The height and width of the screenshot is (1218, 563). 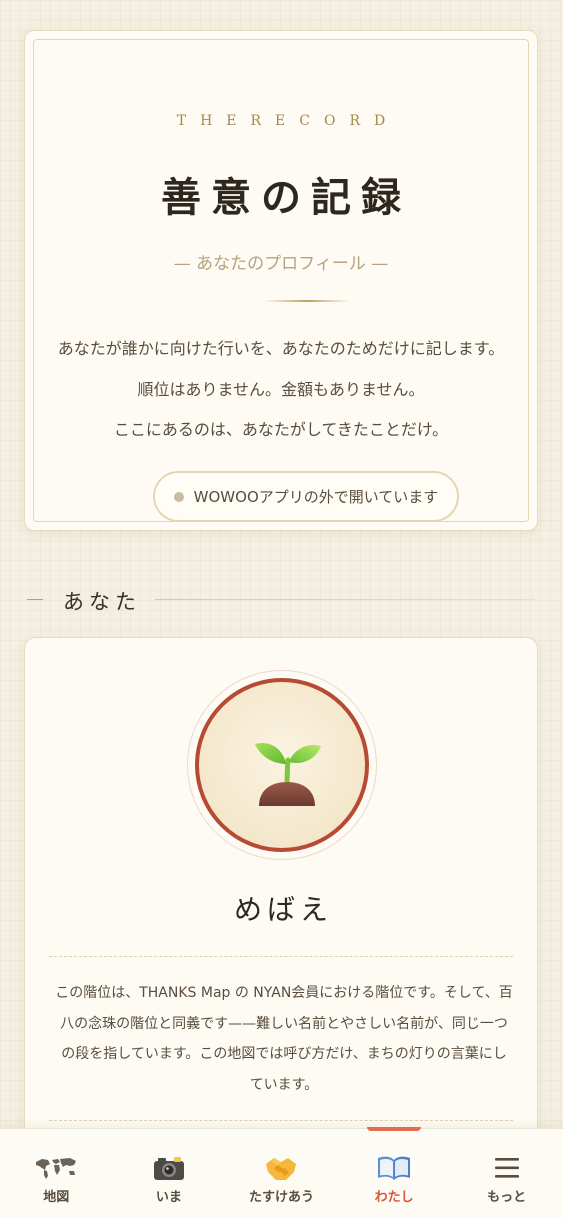 What do you see at coordinates (345, 599) in the screenshot?
I see `section-rule` at bounding box center [345, 599].